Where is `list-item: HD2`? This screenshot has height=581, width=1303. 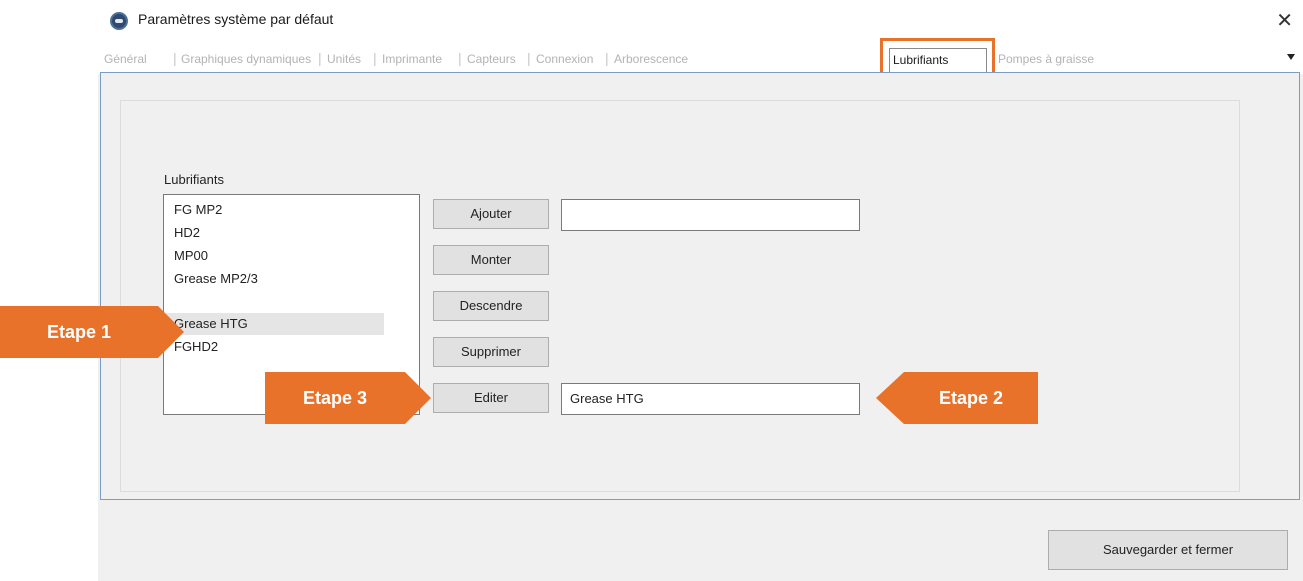
list-item: HD2 is located at coordinates (187, 233).